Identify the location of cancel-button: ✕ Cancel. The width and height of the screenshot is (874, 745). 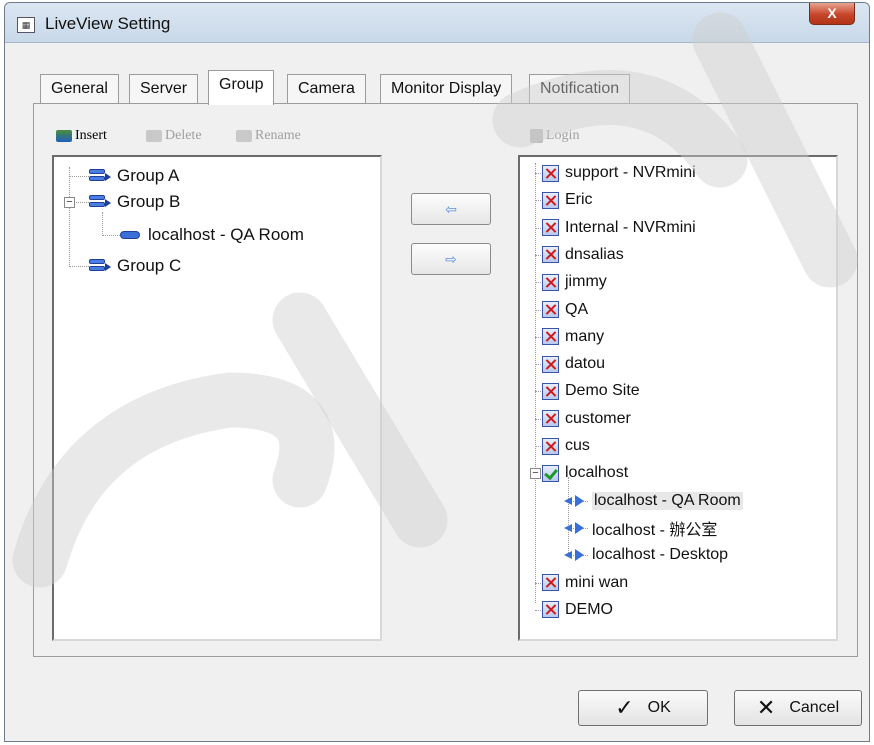
(798, 708).